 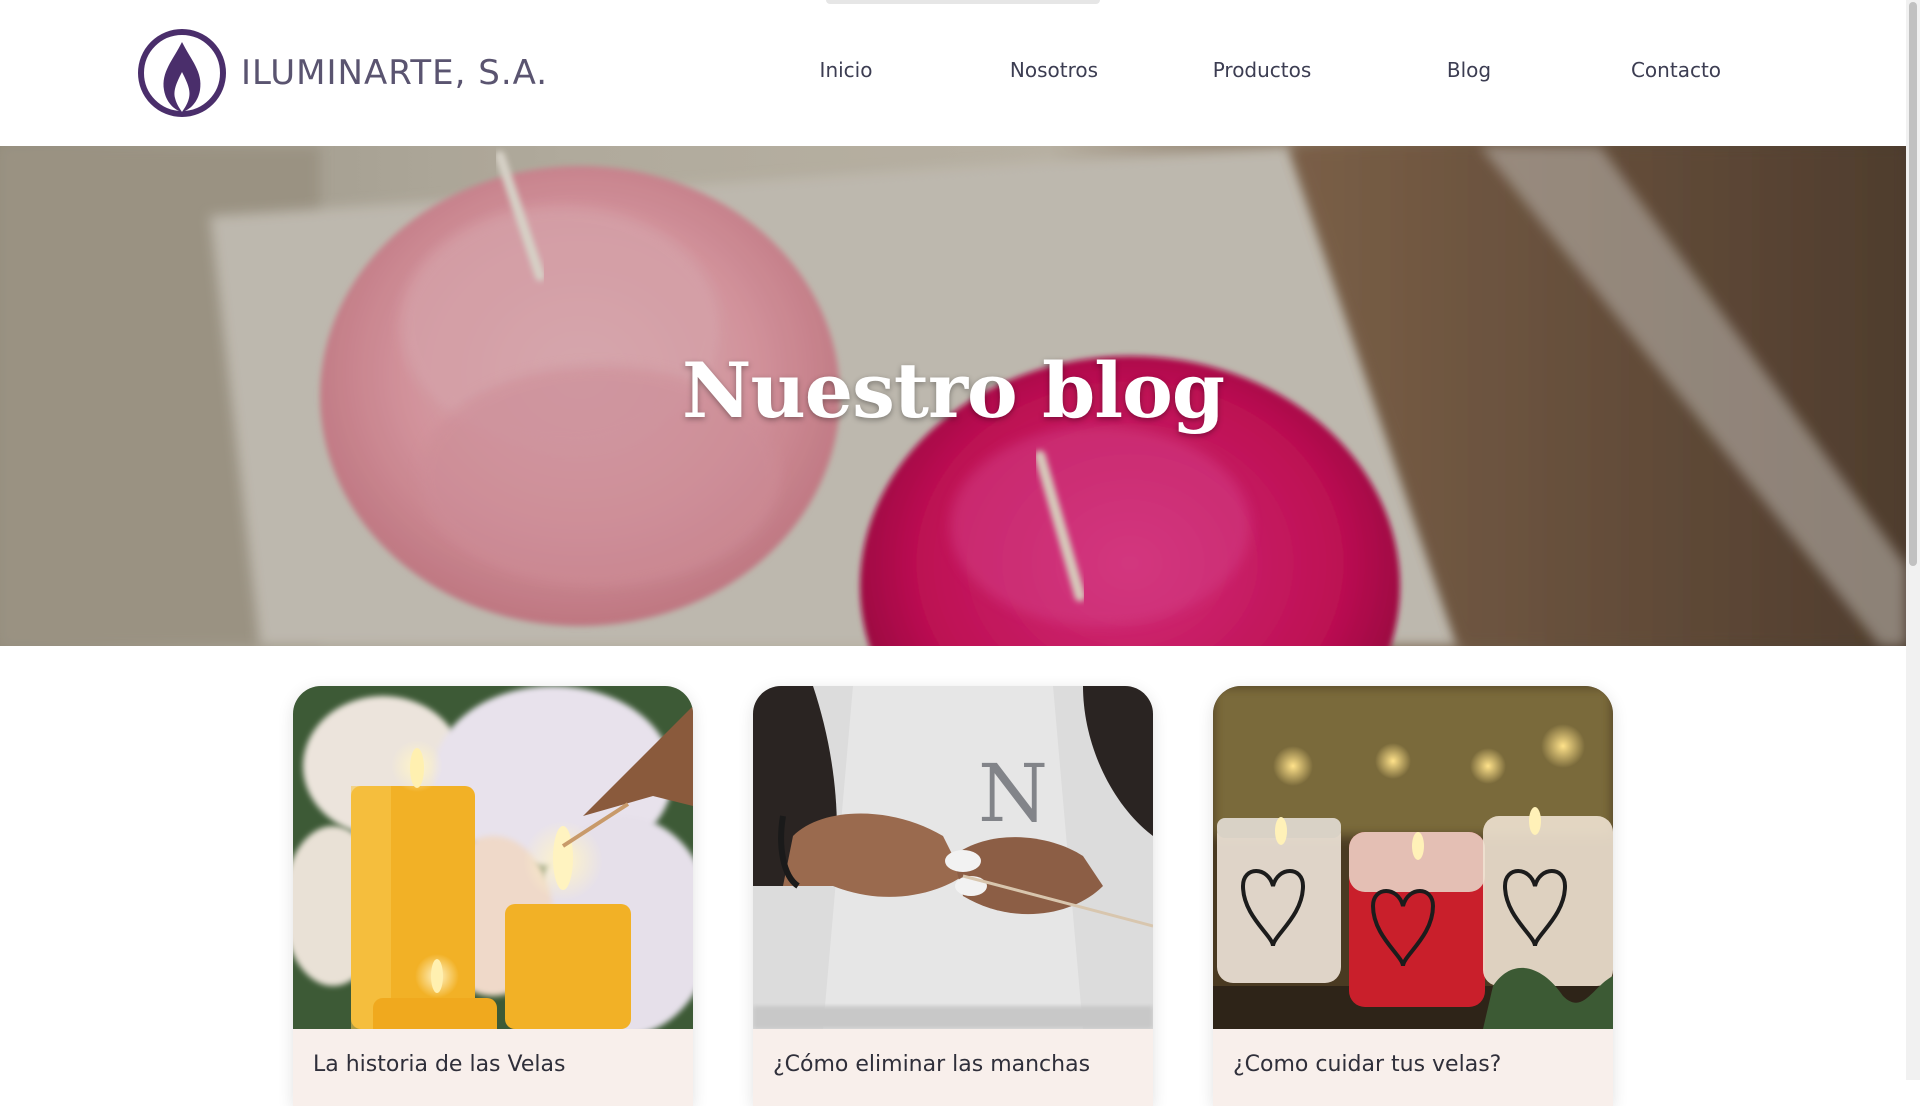 What do you see at coordinates (1367, 1064) in the screenshot?
I see `blog-card-title: ¿Como cuidar tus velas?` at bounding box center [1367, 1064].